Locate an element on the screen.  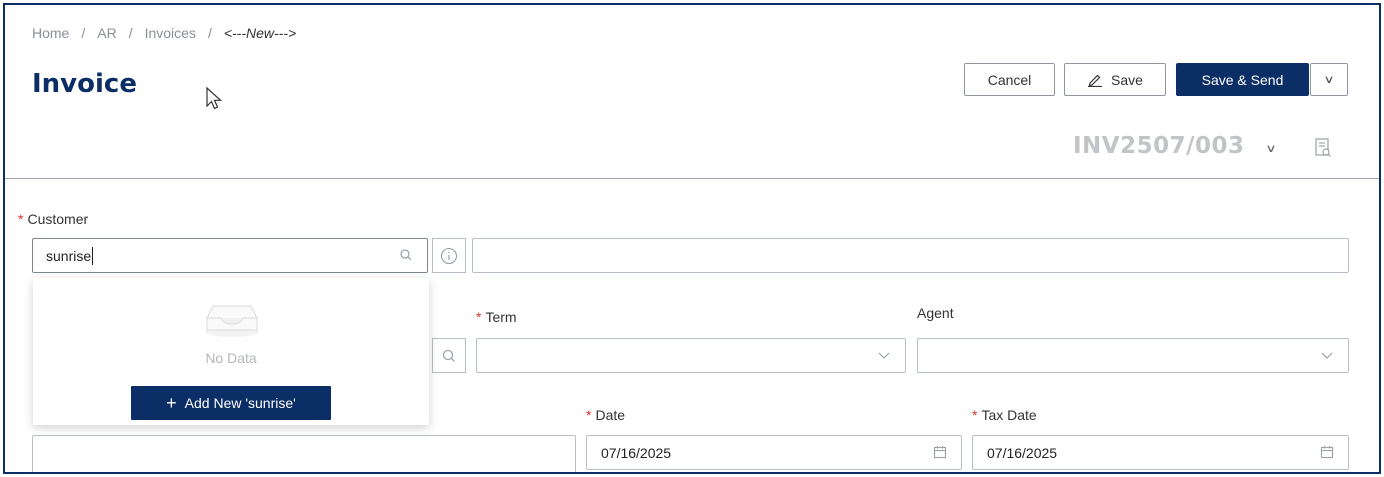
customer-label: * Customer is located at coordinates (53, 219).